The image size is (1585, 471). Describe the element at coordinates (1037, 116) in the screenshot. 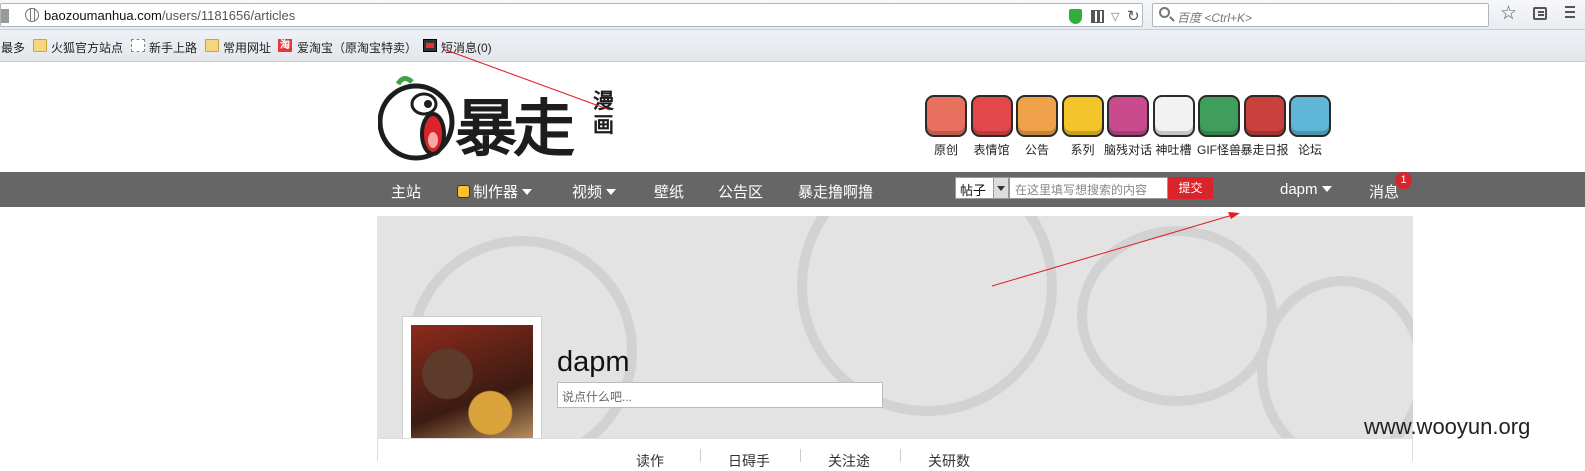

I see `notice-icon` at that location.